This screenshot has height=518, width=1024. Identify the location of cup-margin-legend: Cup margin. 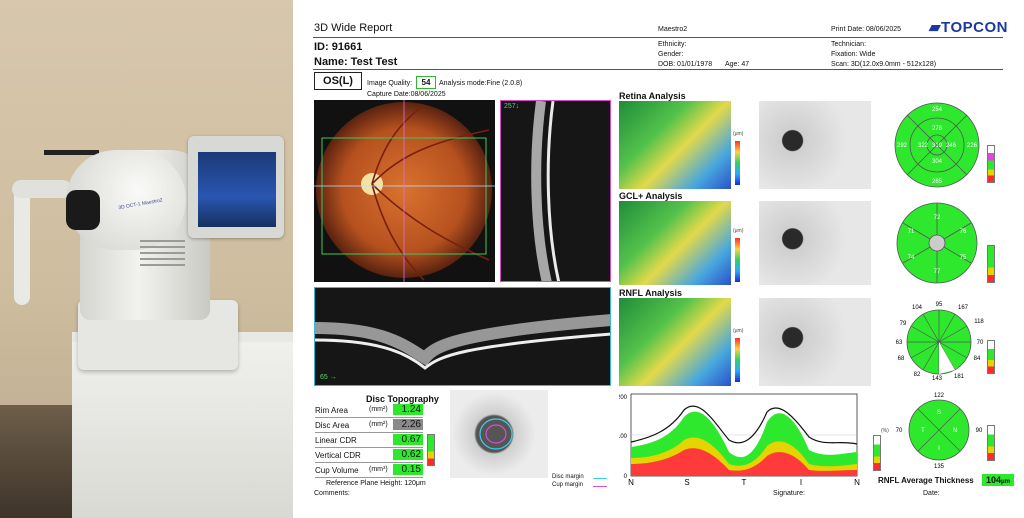
(568, 485).